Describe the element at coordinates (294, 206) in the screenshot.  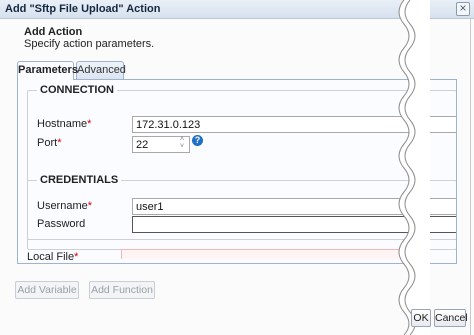
I see `username-input` at that location.